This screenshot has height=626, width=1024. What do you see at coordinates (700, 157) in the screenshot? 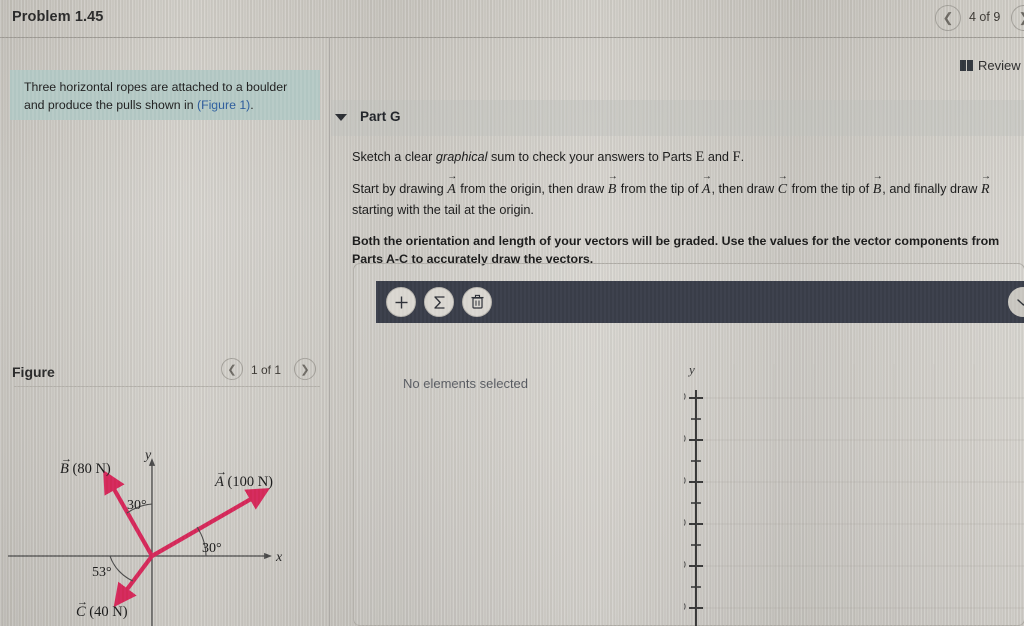
I see `p1-E: E` at bounding box center [700, 157].